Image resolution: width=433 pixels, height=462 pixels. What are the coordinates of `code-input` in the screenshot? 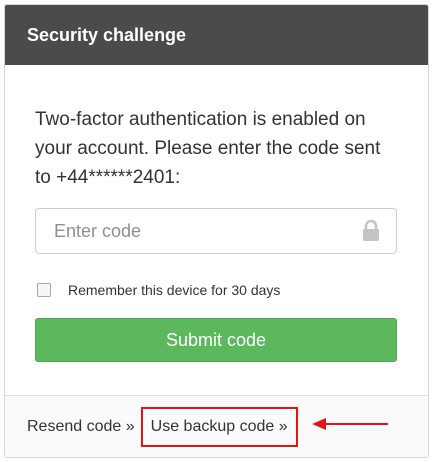 It's located at (216, 231).